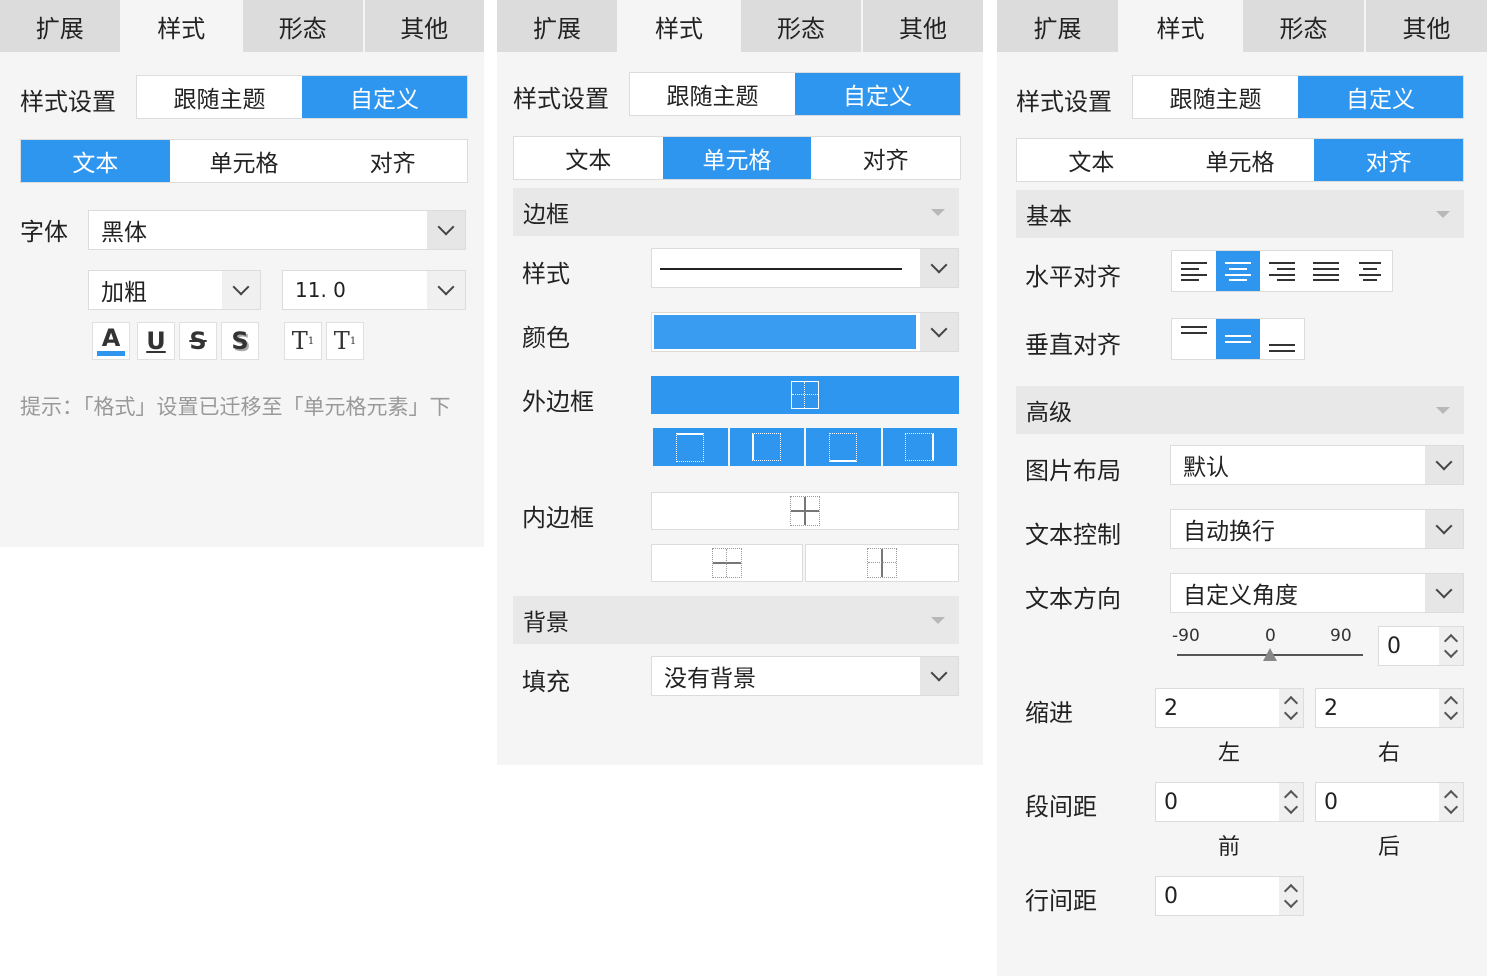 The image size is (1487, 976). I want to click on text-direction-value: 自定义角度, so click(1240, 596).